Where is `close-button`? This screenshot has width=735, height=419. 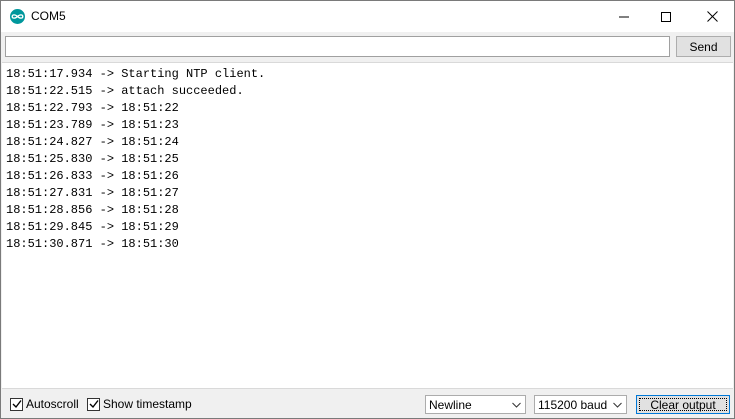 close-button is located at coordinates (712, 16).